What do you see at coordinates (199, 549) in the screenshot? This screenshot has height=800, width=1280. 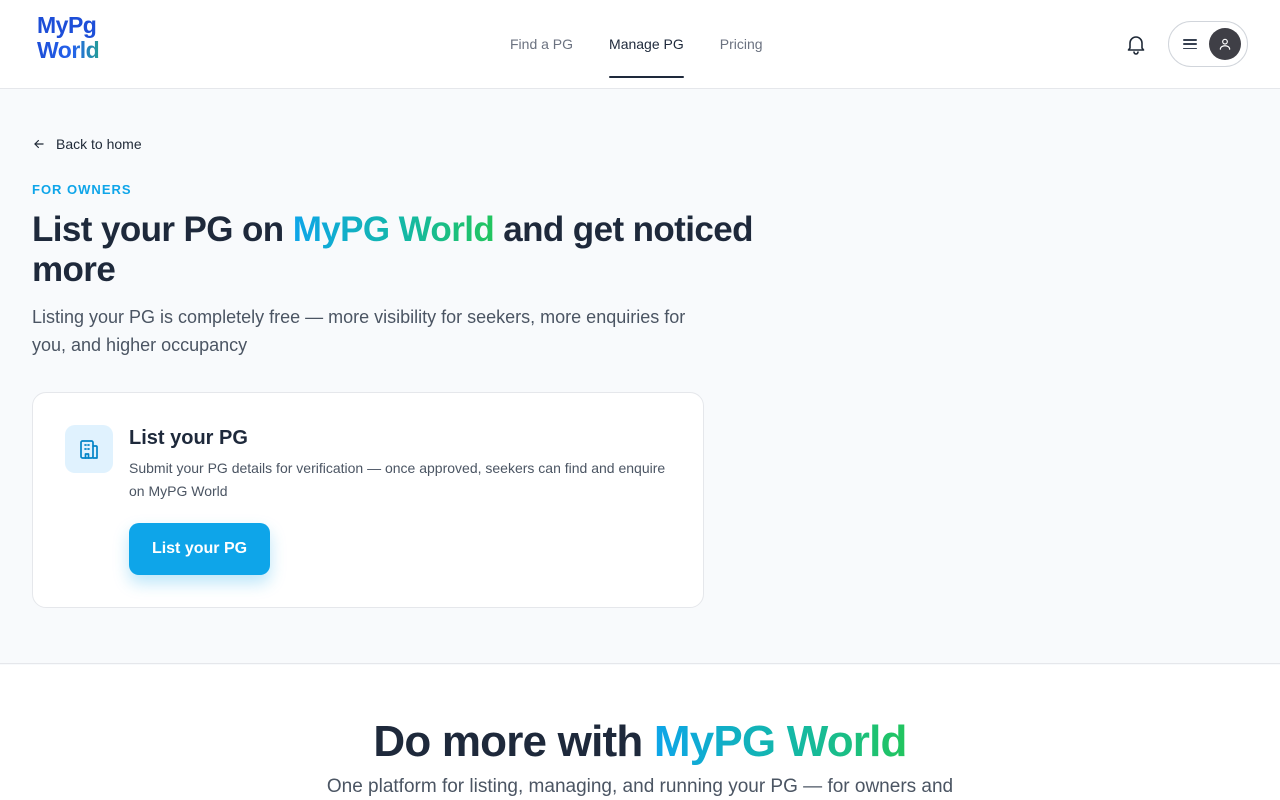 I see `list-your-pg-button: List your PG` at bounding box center [199, 549].